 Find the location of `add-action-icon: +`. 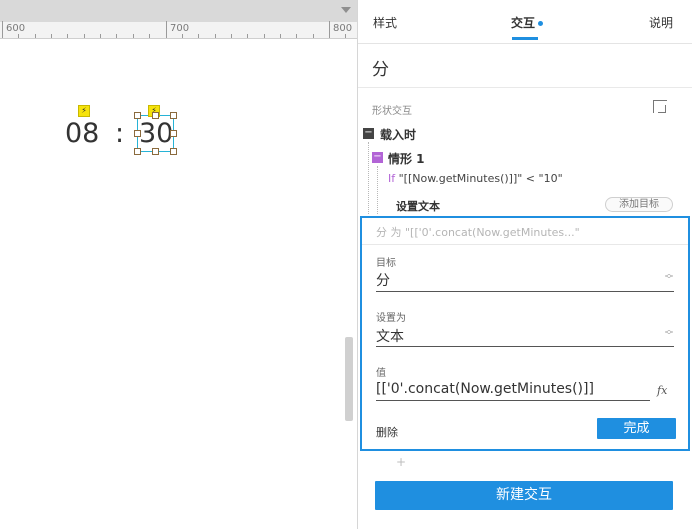

add-action-icon: + is located at coordinates (401, 462).